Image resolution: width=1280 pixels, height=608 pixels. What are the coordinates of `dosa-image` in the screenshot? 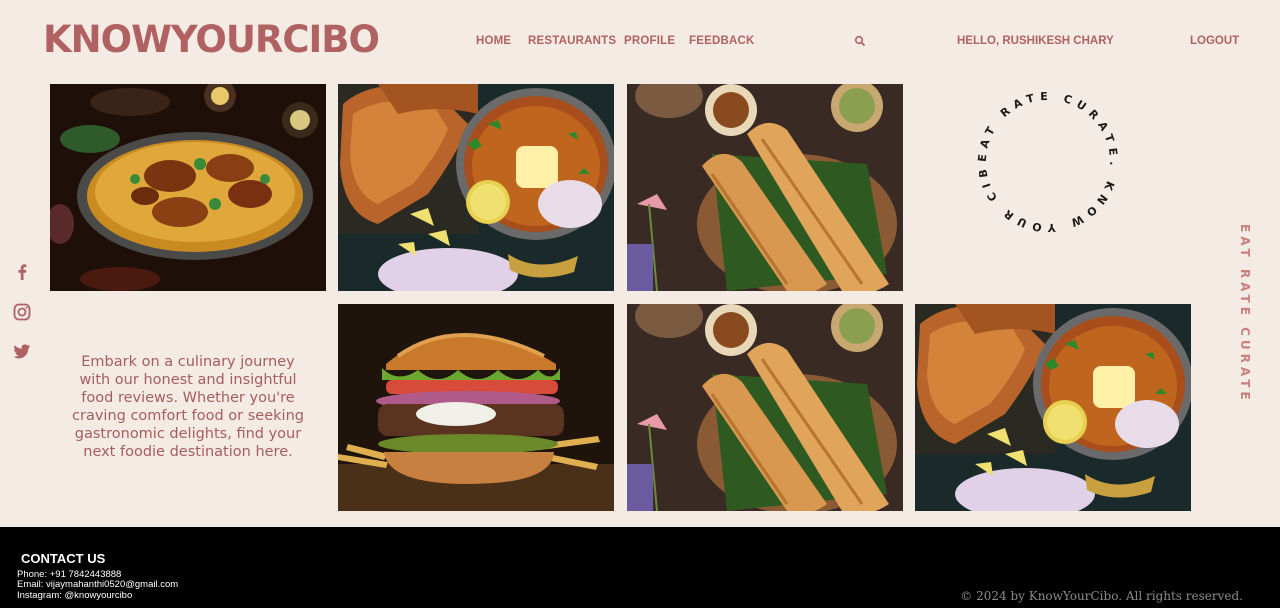 It's located at (765, 187).